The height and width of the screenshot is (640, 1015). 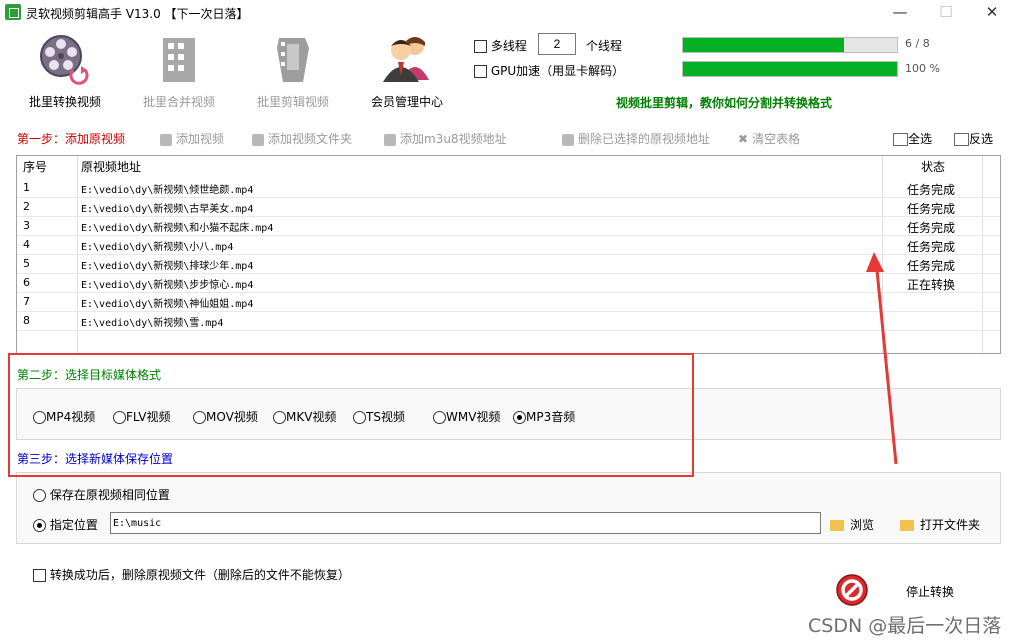 I want to click on add-m3u8-button: 添加m3u8视频地址, so click(x=445, y=138).